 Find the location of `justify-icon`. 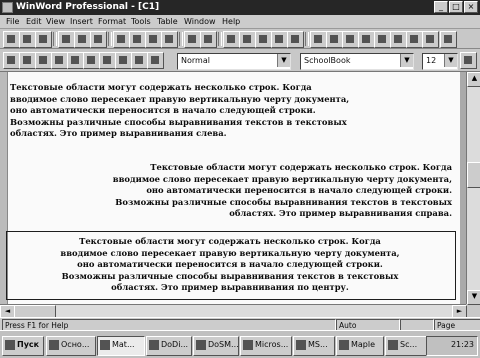

justify-icon is located at coordinates (139, 60).